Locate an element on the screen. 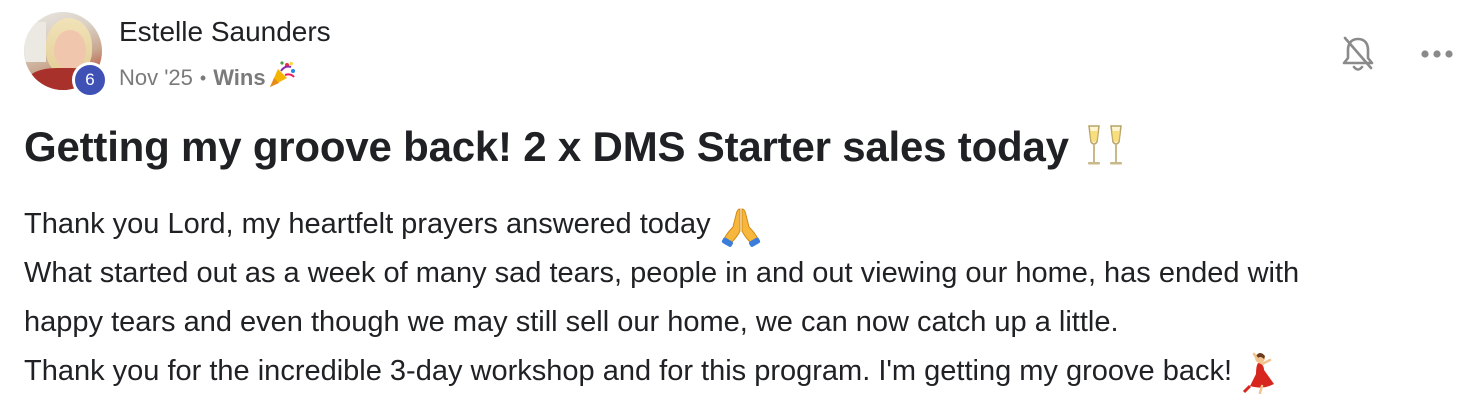 Image resolution: width=1484 pixels, height=414 pixels. dancer-icon is located at coordinates (1262, 372).